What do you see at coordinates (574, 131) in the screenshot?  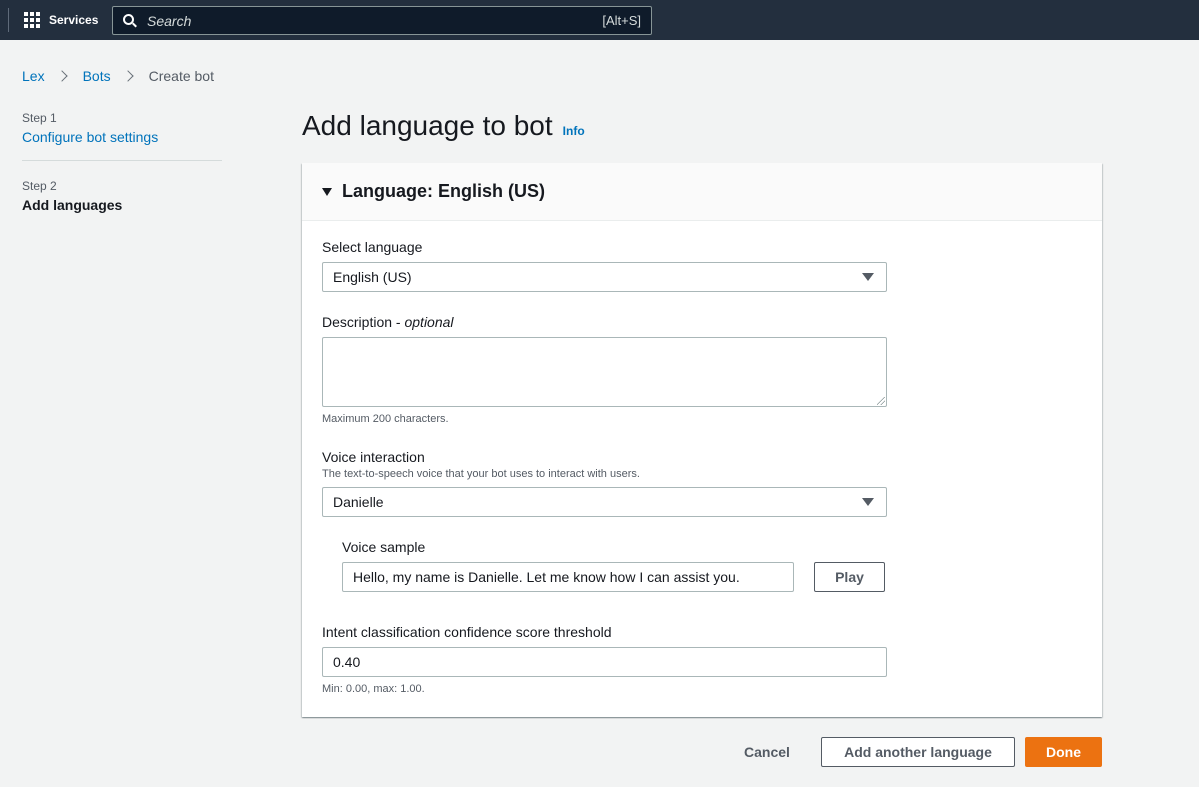 I see `info-link: Info` at bounding box center [574, 131].